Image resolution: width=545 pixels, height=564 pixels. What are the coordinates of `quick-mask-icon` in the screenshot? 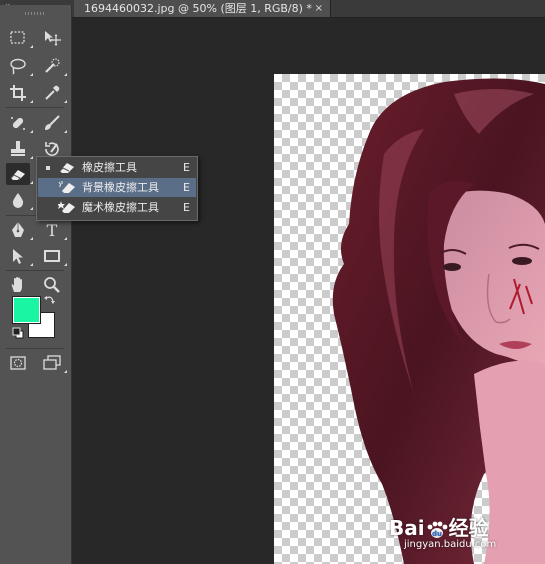 It's located at (18, 363).